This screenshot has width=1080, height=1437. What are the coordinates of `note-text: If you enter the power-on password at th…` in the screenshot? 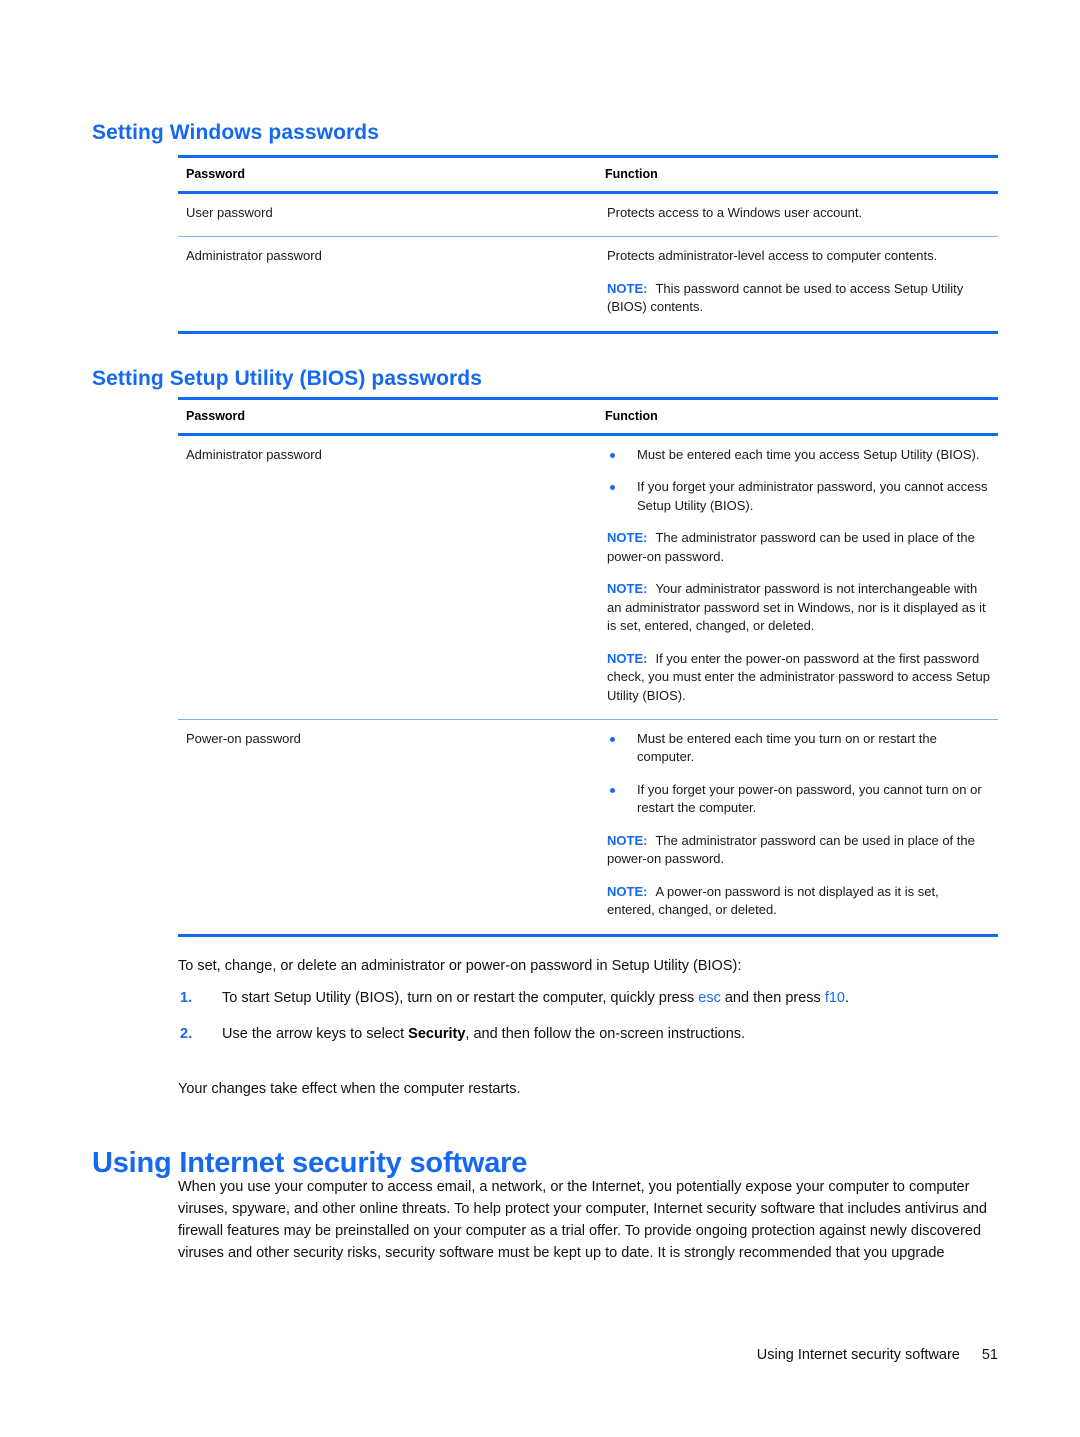 It's located at (798, 676).